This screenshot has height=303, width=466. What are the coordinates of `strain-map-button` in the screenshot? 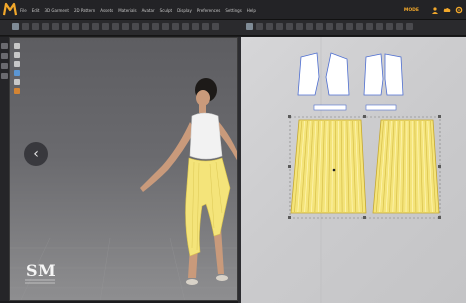 It's located at (195, 26).